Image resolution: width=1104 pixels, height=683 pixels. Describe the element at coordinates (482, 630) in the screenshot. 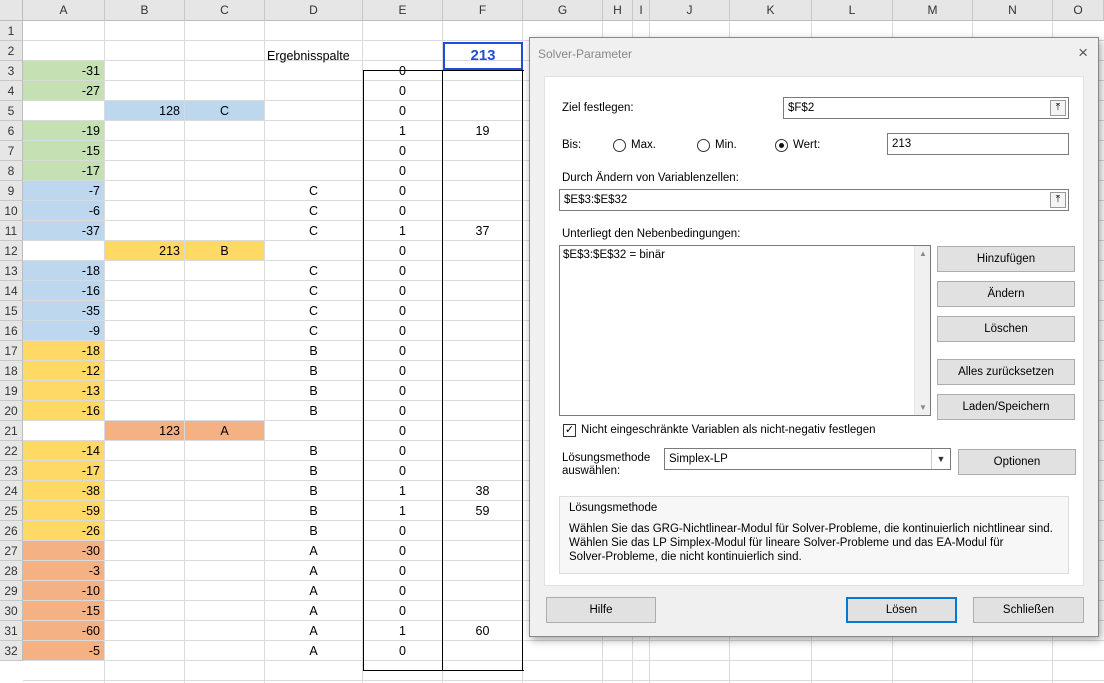

I see `cell-f31: 60` at that location.